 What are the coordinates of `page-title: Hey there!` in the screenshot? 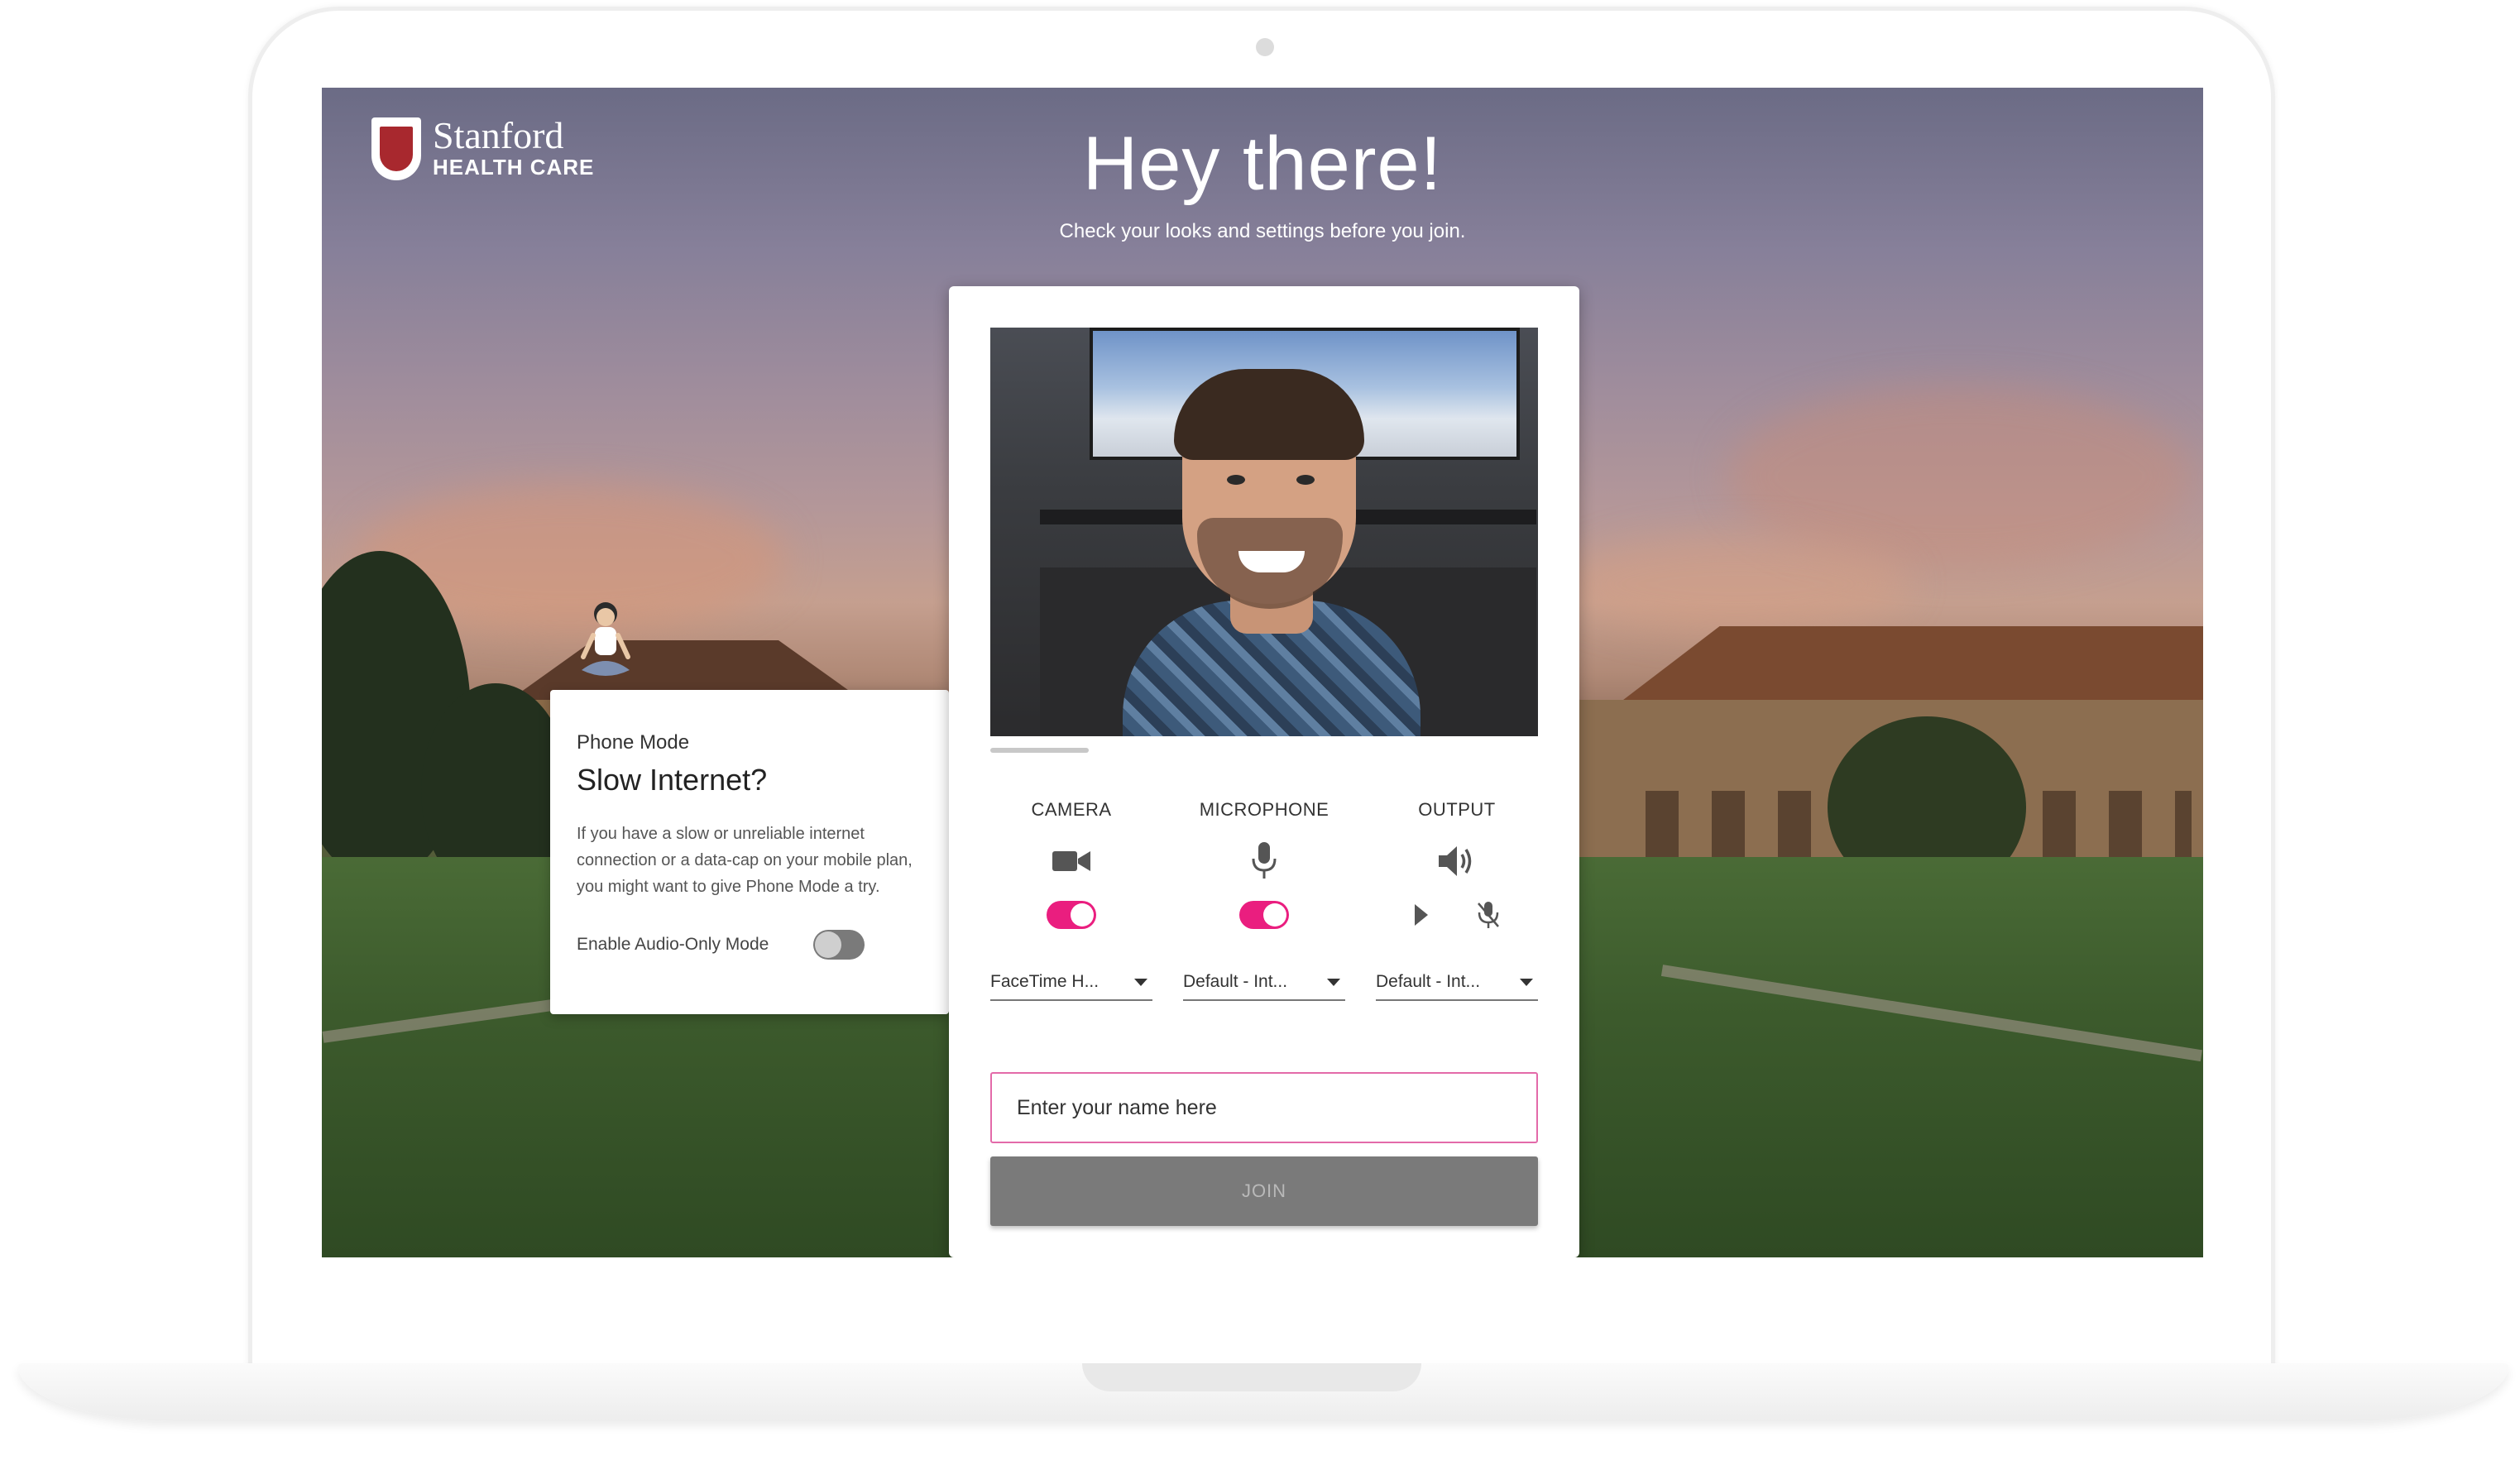 It's located at (1262, 164).